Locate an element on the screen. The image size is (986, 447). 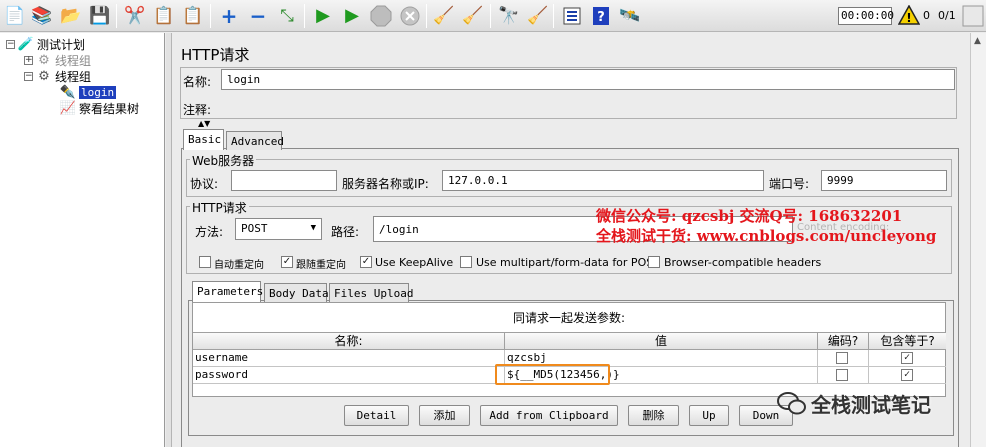
server-label: 服务器名称或IP: is located at coordinates (385, 184).